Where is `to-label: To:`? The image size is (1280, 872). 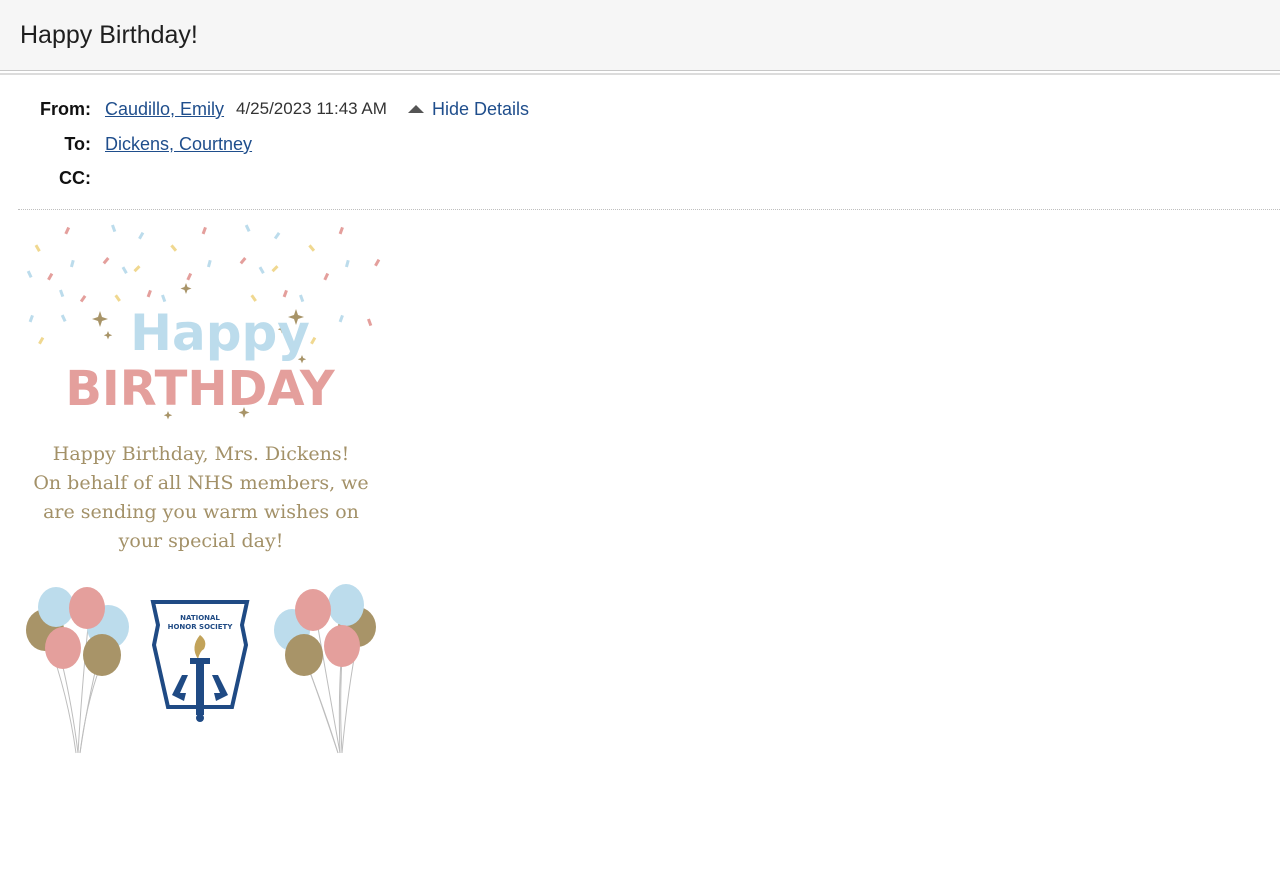 to-label: To: is located at coordinates (77, 144).